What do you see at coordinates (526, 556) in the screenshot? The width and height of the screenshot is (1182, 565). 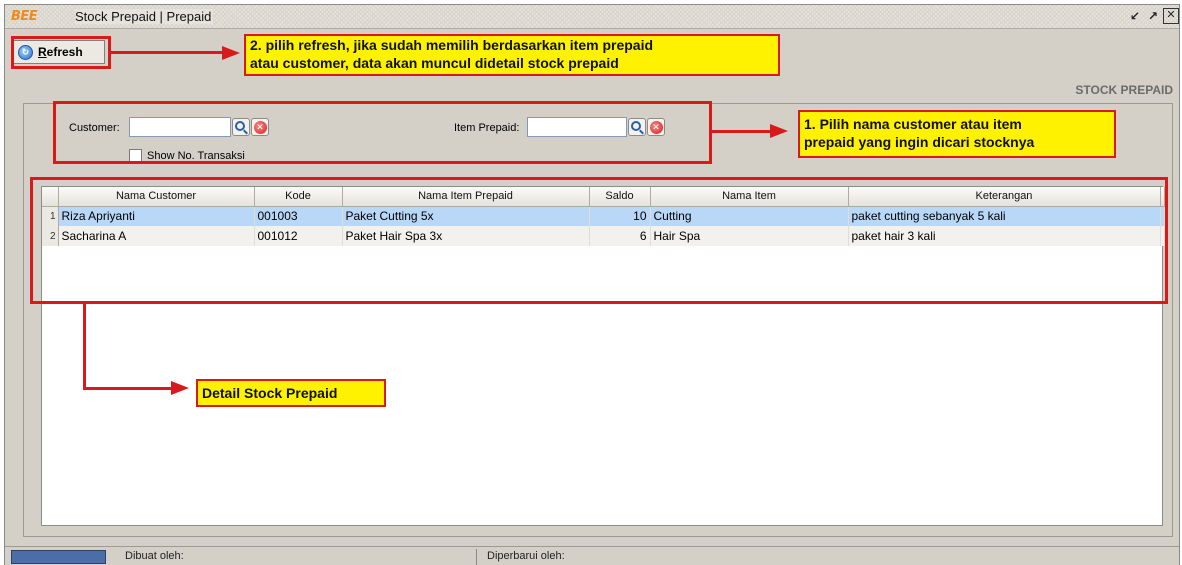 I see `diperbarui-oleh-label: Diperbarui oleh:` at bounding box center [526, 556].